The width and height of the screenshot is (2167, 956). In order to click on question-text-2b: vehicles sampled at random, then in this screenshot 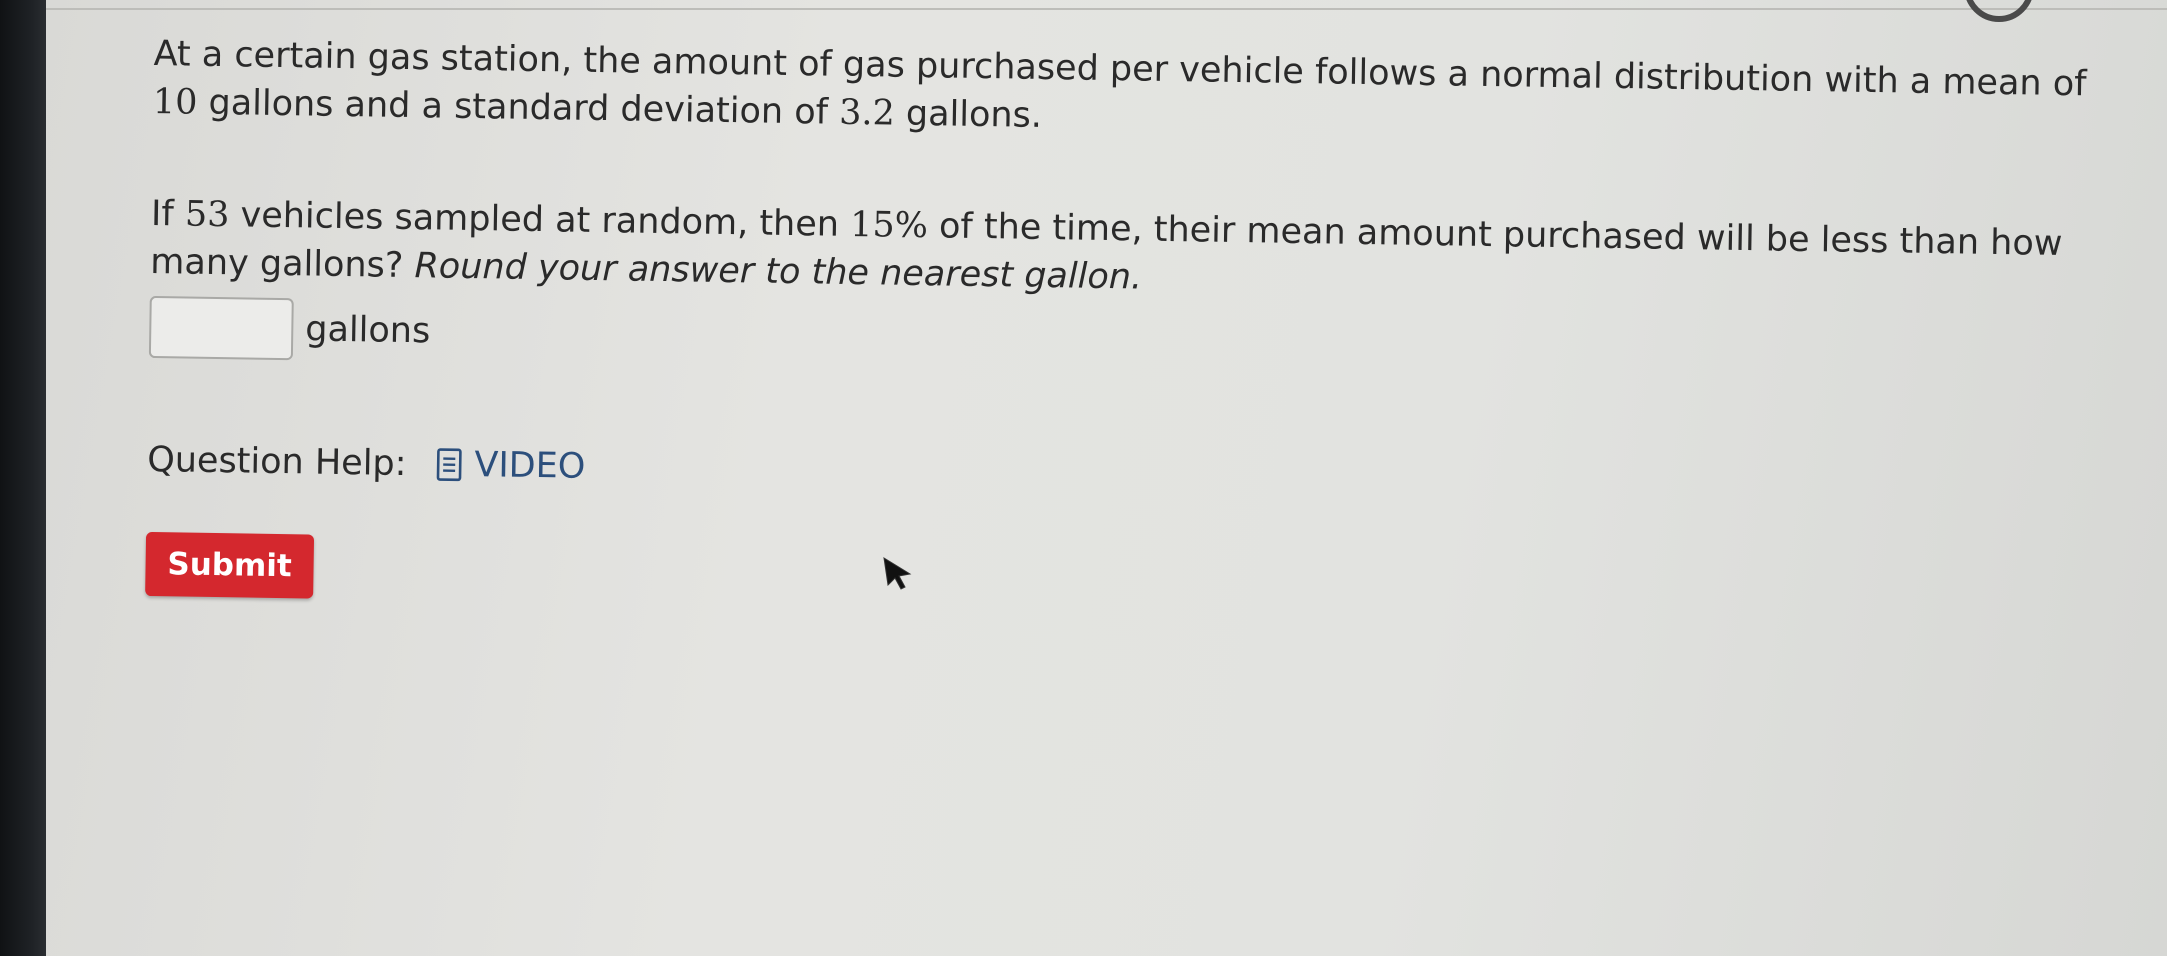, I will do `click(540, 220)`.